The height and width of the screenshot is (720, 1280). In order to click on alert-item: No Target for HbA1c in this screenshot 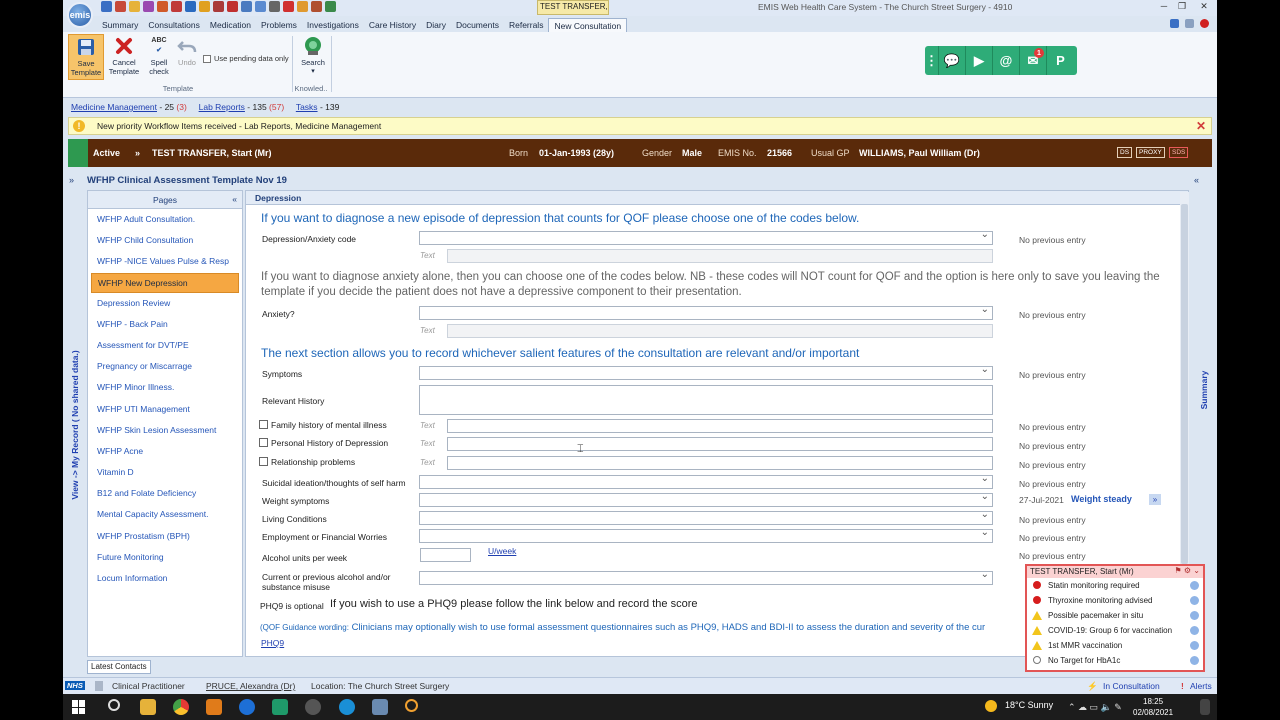, I will do `click(1115, 660)`.